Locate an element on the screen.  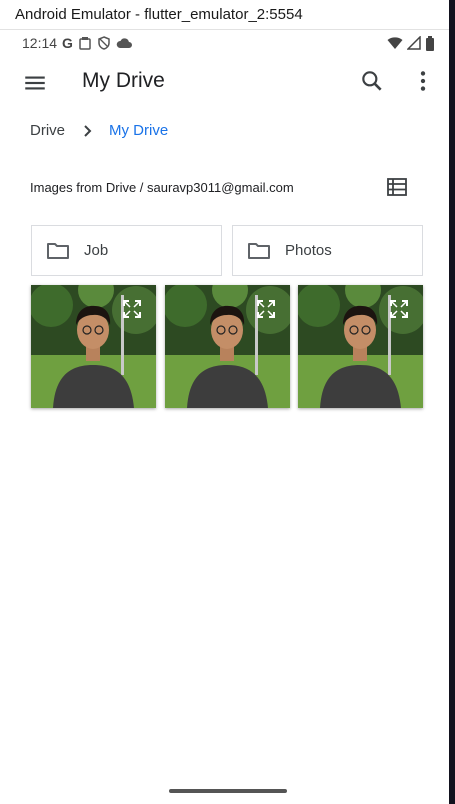
signal-icon is located at coordinates (414, 43).